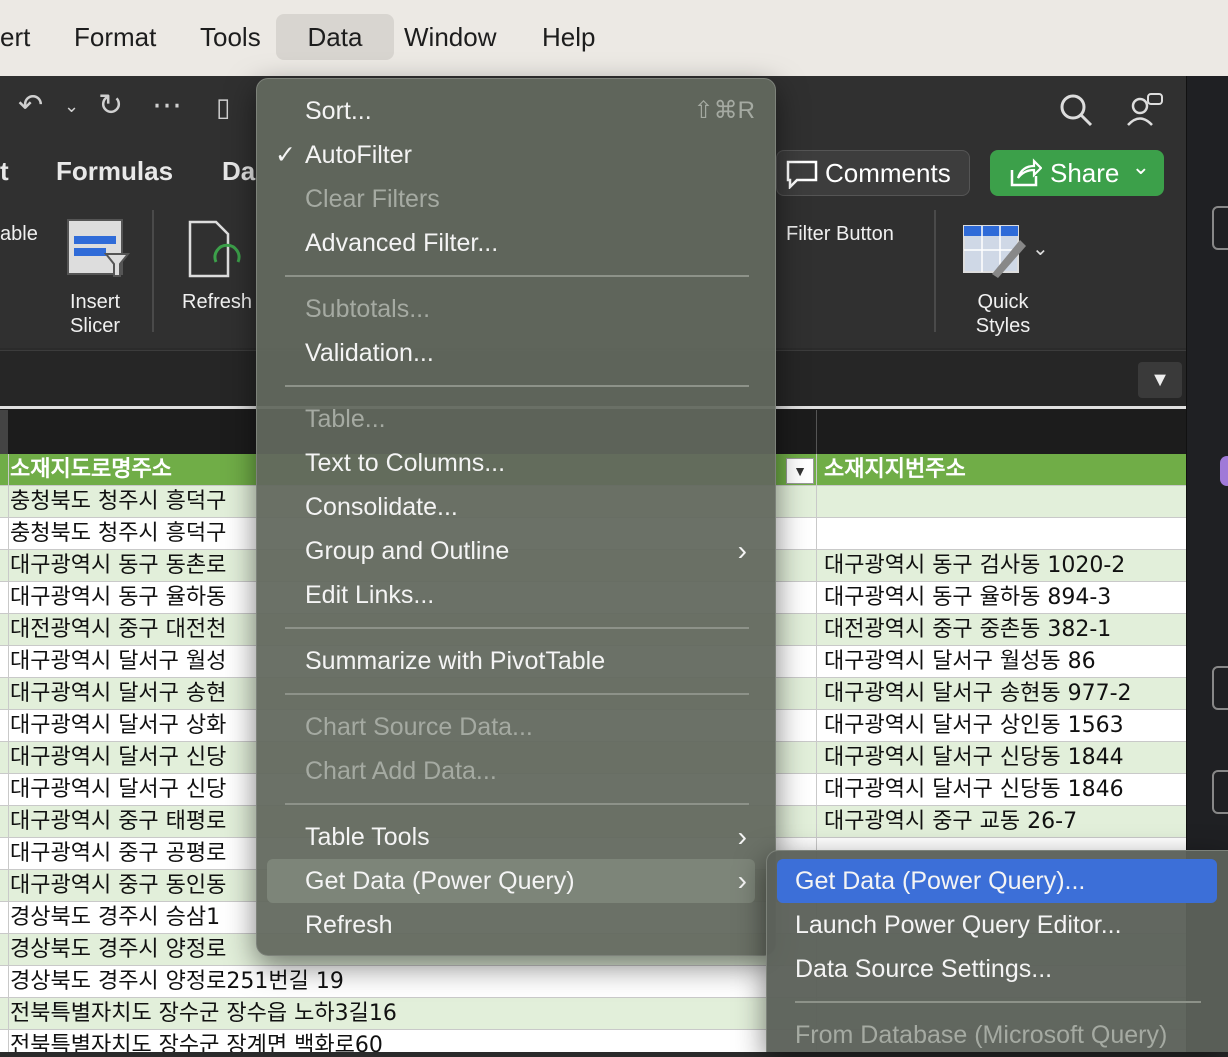 Image resolution: width=1228 pixels, height=1057 pixels. I want to click on avatar, so click(1224, 471).